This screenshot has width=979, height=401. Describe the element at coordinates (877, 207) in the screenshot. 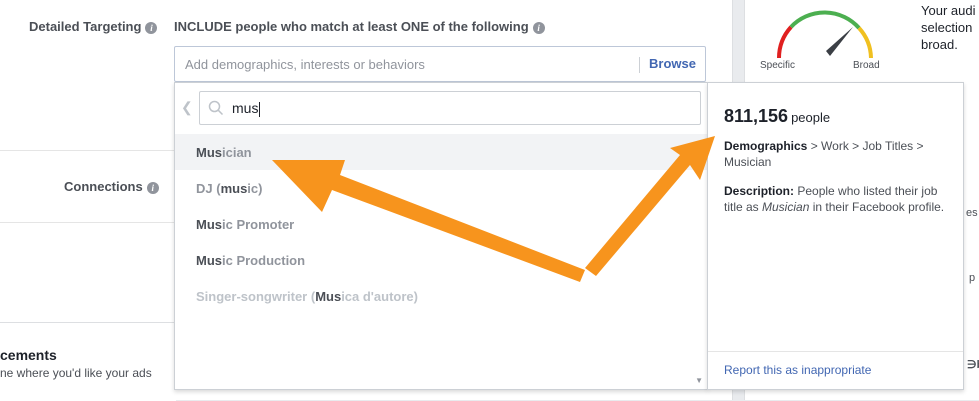

I see `description-text: in their Facebook profile.` at that location.